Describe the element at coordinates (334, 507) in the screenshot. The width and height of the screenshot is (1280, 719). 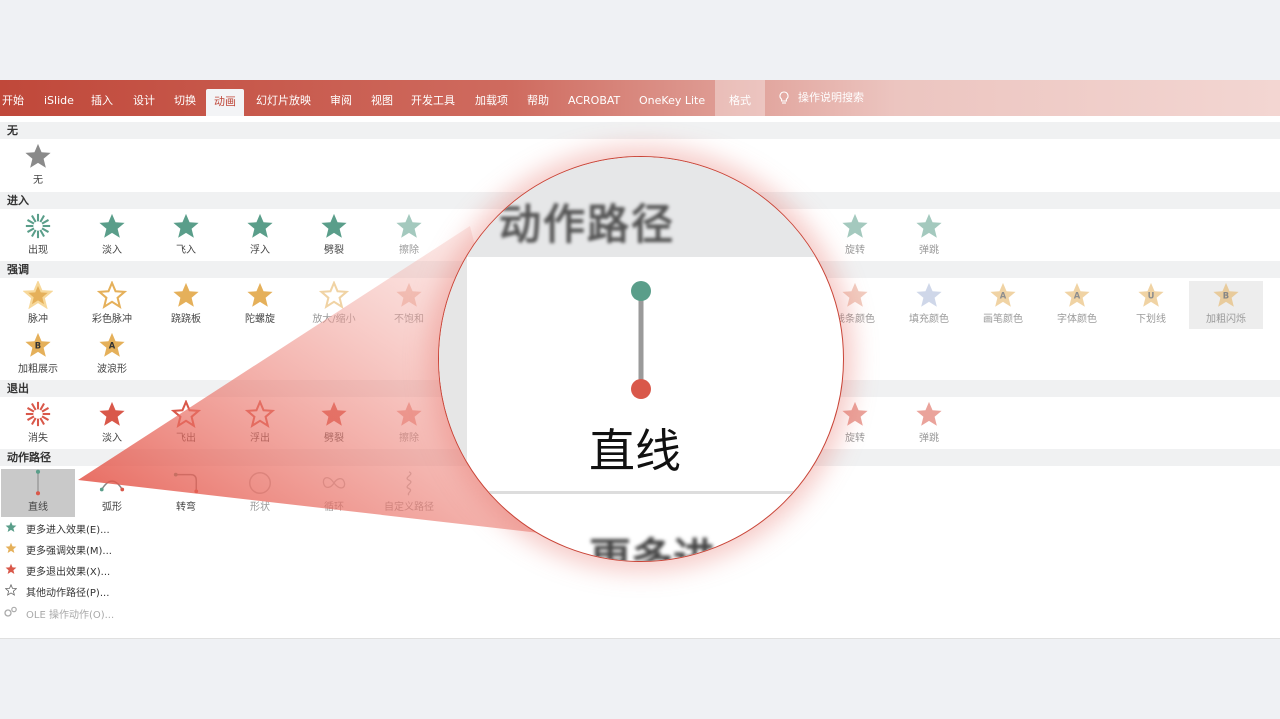
I see `gallery-item-label: 循环` at that location.